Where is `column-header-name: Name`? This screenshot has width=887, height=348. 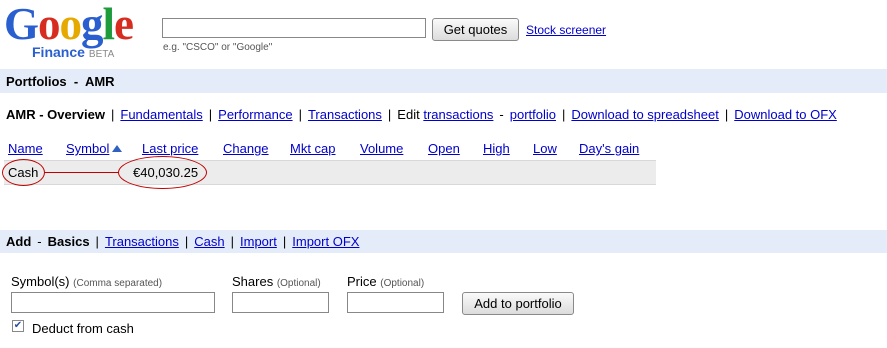 column-header-name: Name is located at coordinates (25, 148).